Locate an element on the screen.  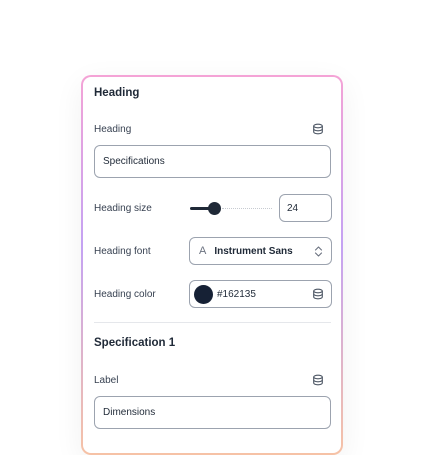
heading-font-value: Instrument Sans is located at coordinates (253, 251).